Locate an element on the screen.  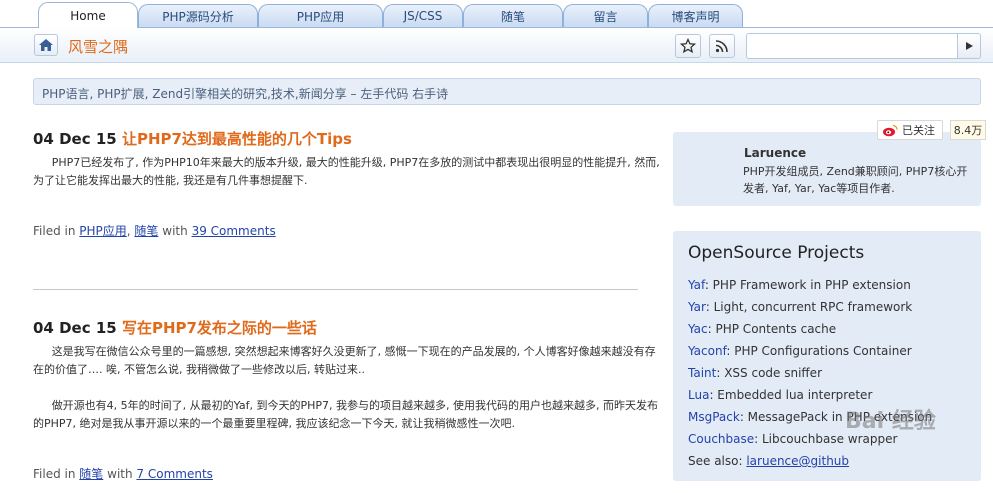
search-button is located at coordinates (969, 46).